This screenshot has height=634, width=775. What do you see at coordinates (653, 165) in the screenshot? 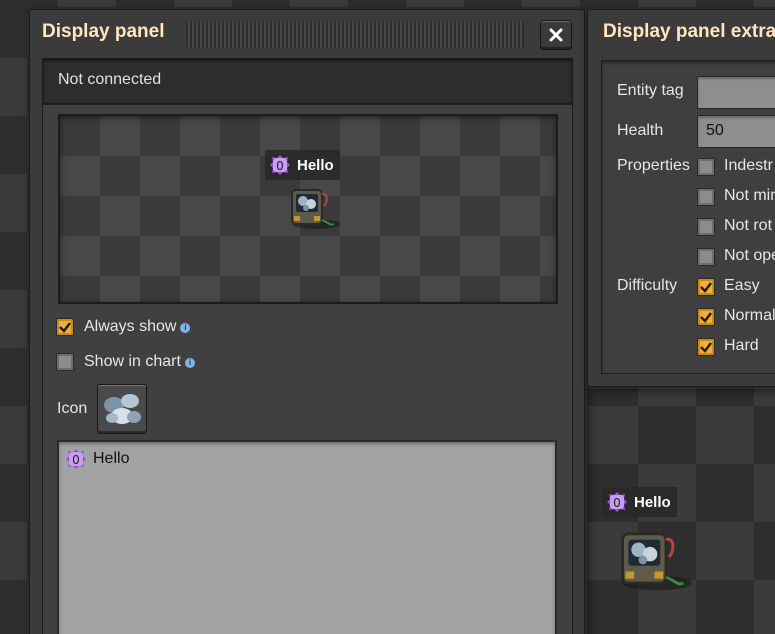
I see `properties-label: Properties` at bounding box center [653, 165].